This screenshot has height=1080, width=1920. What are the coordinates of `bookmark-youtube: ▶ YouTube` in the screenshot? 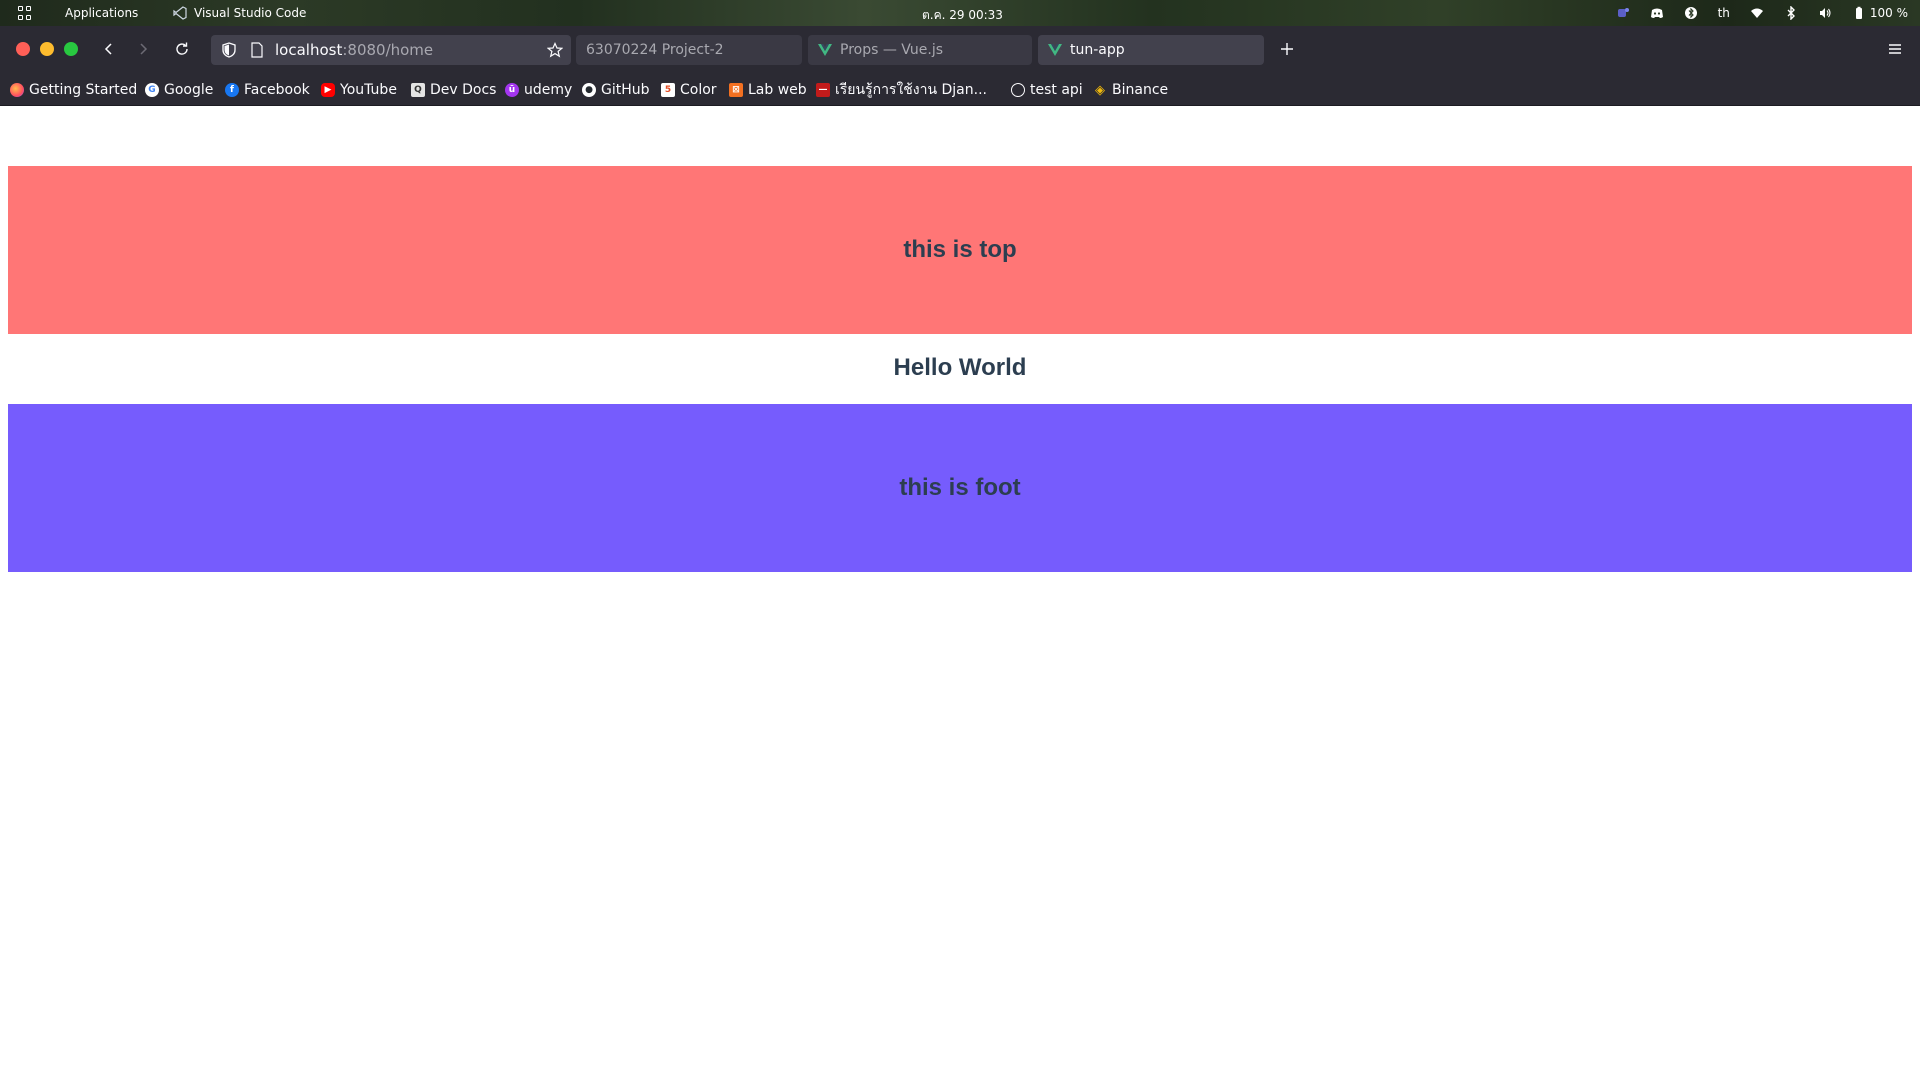 It's located at (359, 90).